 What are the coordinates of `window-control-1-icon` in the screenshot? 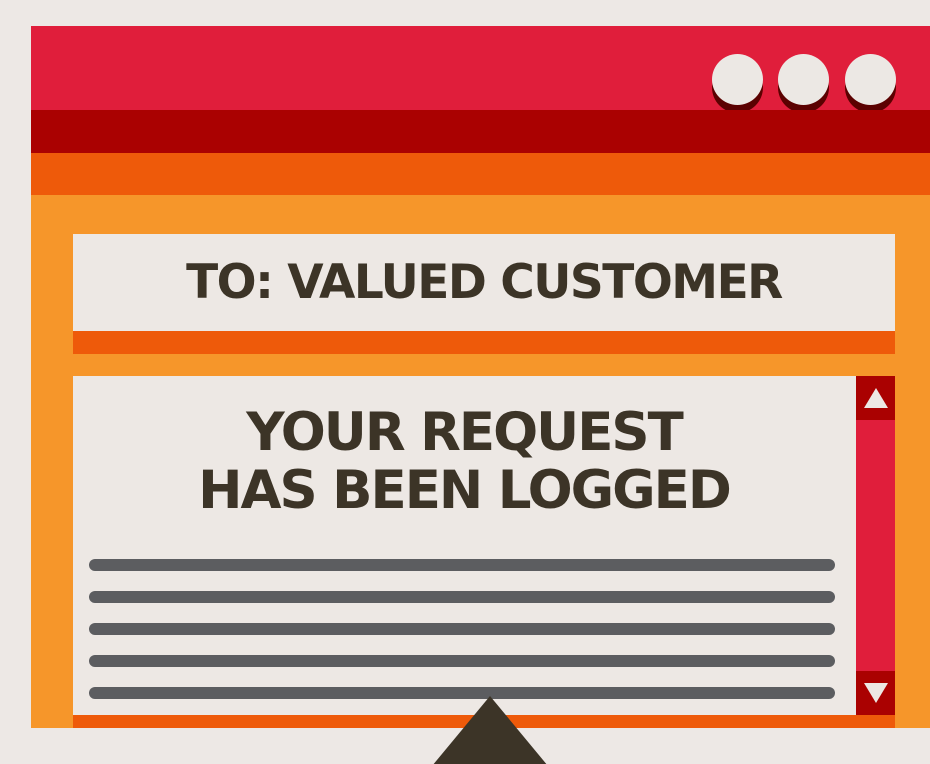 It's located at (737, 79).